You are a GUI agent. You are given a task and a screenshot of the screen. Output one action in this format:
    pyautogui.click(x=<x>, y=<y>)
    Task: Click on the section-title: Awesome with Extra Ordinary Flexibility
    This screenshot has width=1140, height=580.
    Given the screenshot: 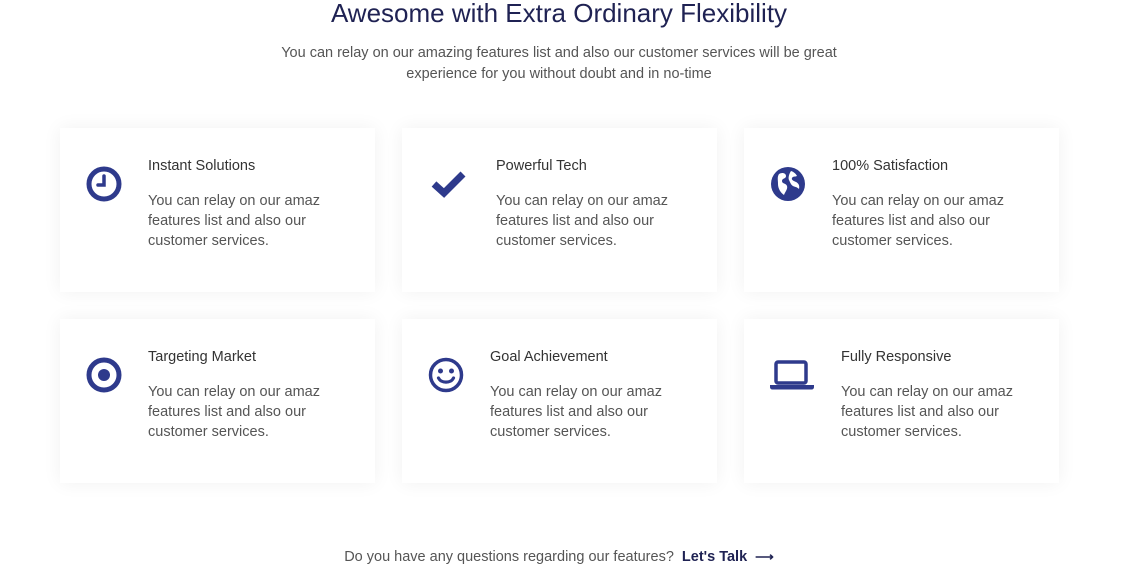 What is the action you would take?
    pyautogui.click(x=559, y=14)
    